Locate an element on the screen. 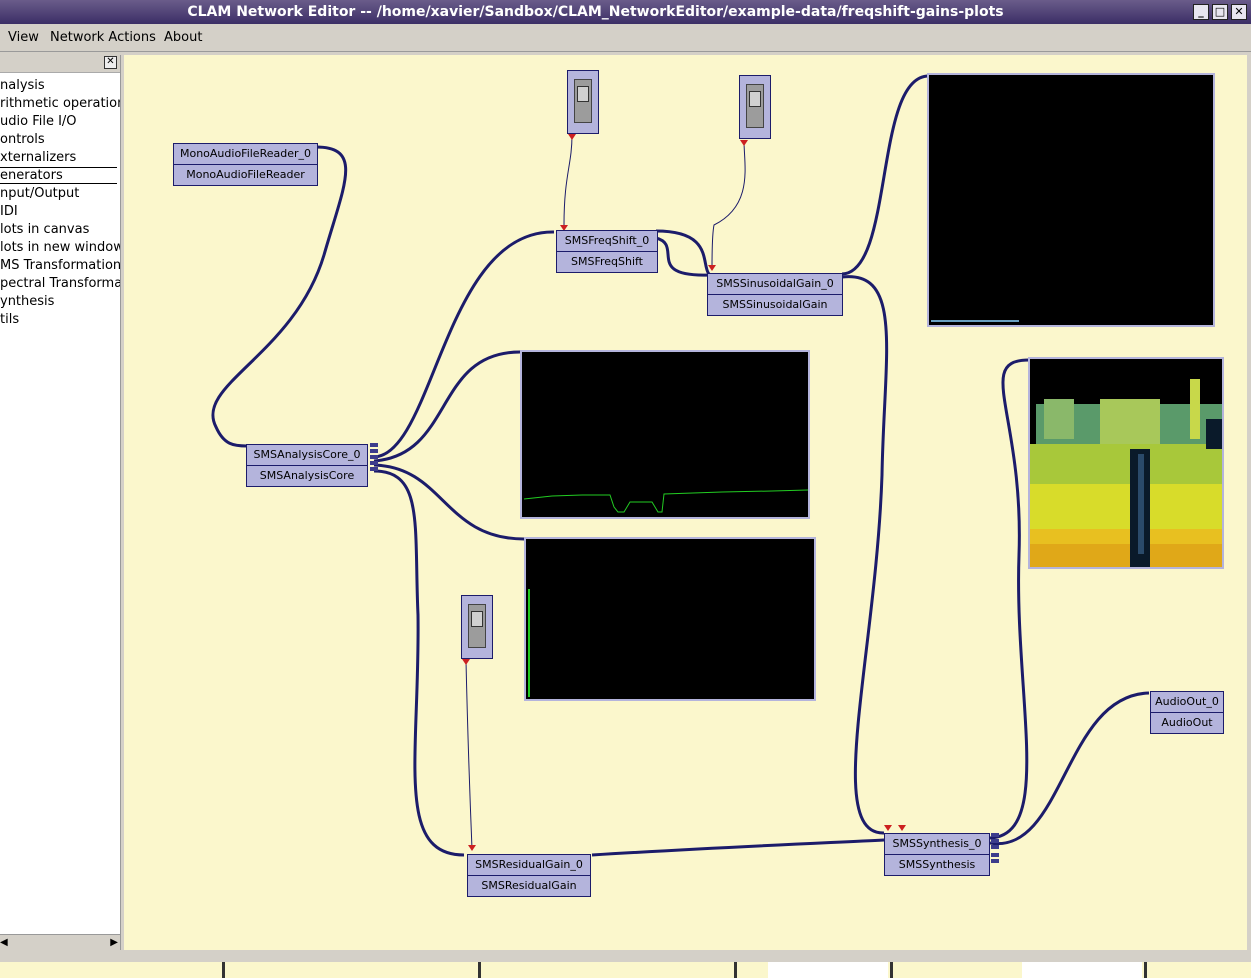 Image resolution: width=1251 pixels, height=978 pixels. node-type: SMSSinusoidalGain is located at coordinates (775, 304).